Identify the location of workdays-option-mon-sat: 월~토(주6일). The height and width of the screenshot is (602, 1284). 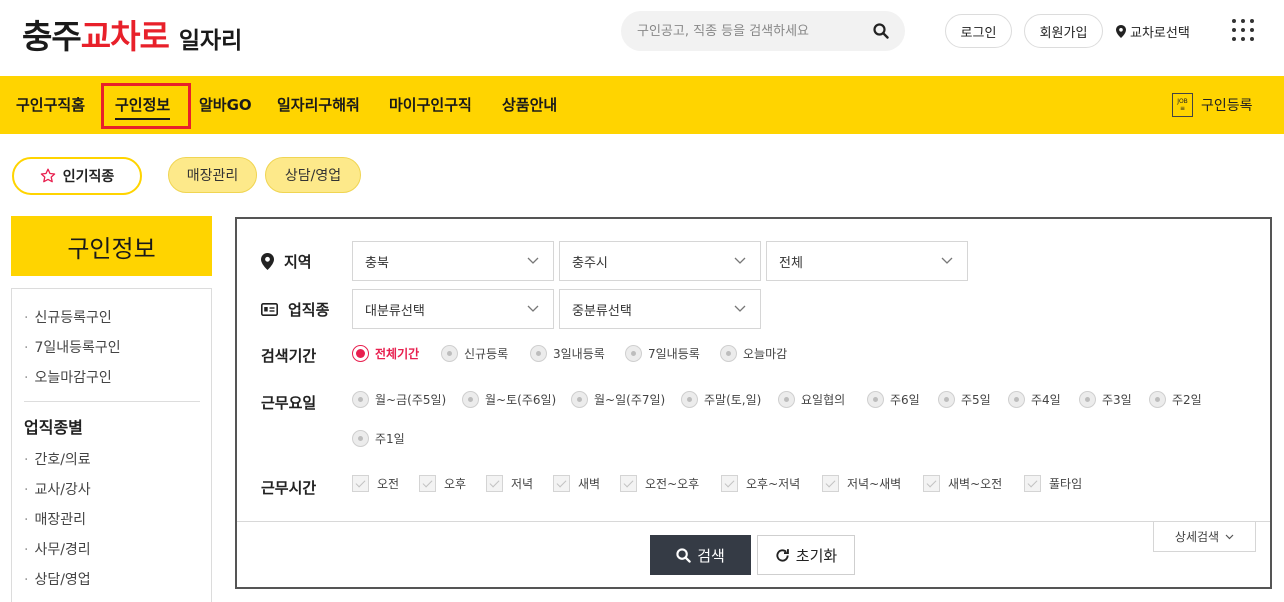
(509, 399).